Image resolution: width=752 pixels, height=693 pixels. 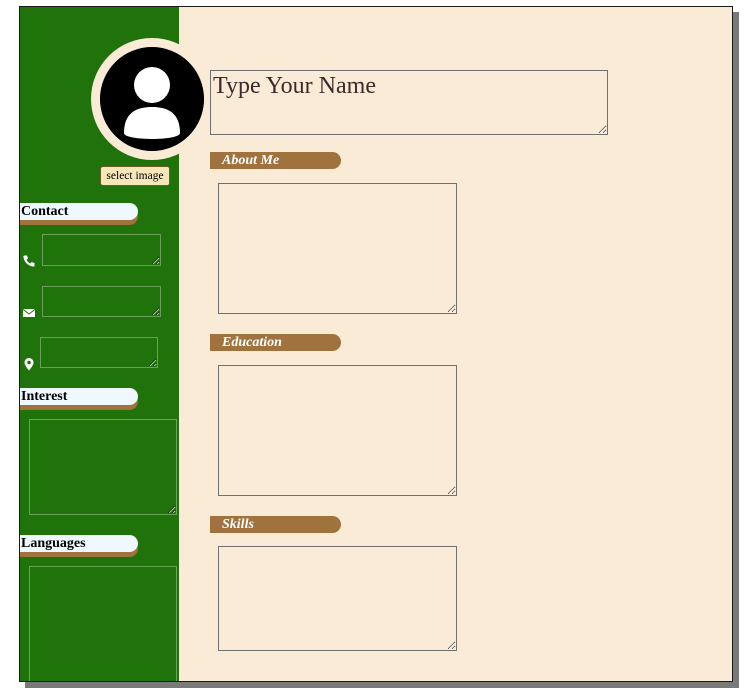 I want to click on interest-field, so click(x=103, y=467).